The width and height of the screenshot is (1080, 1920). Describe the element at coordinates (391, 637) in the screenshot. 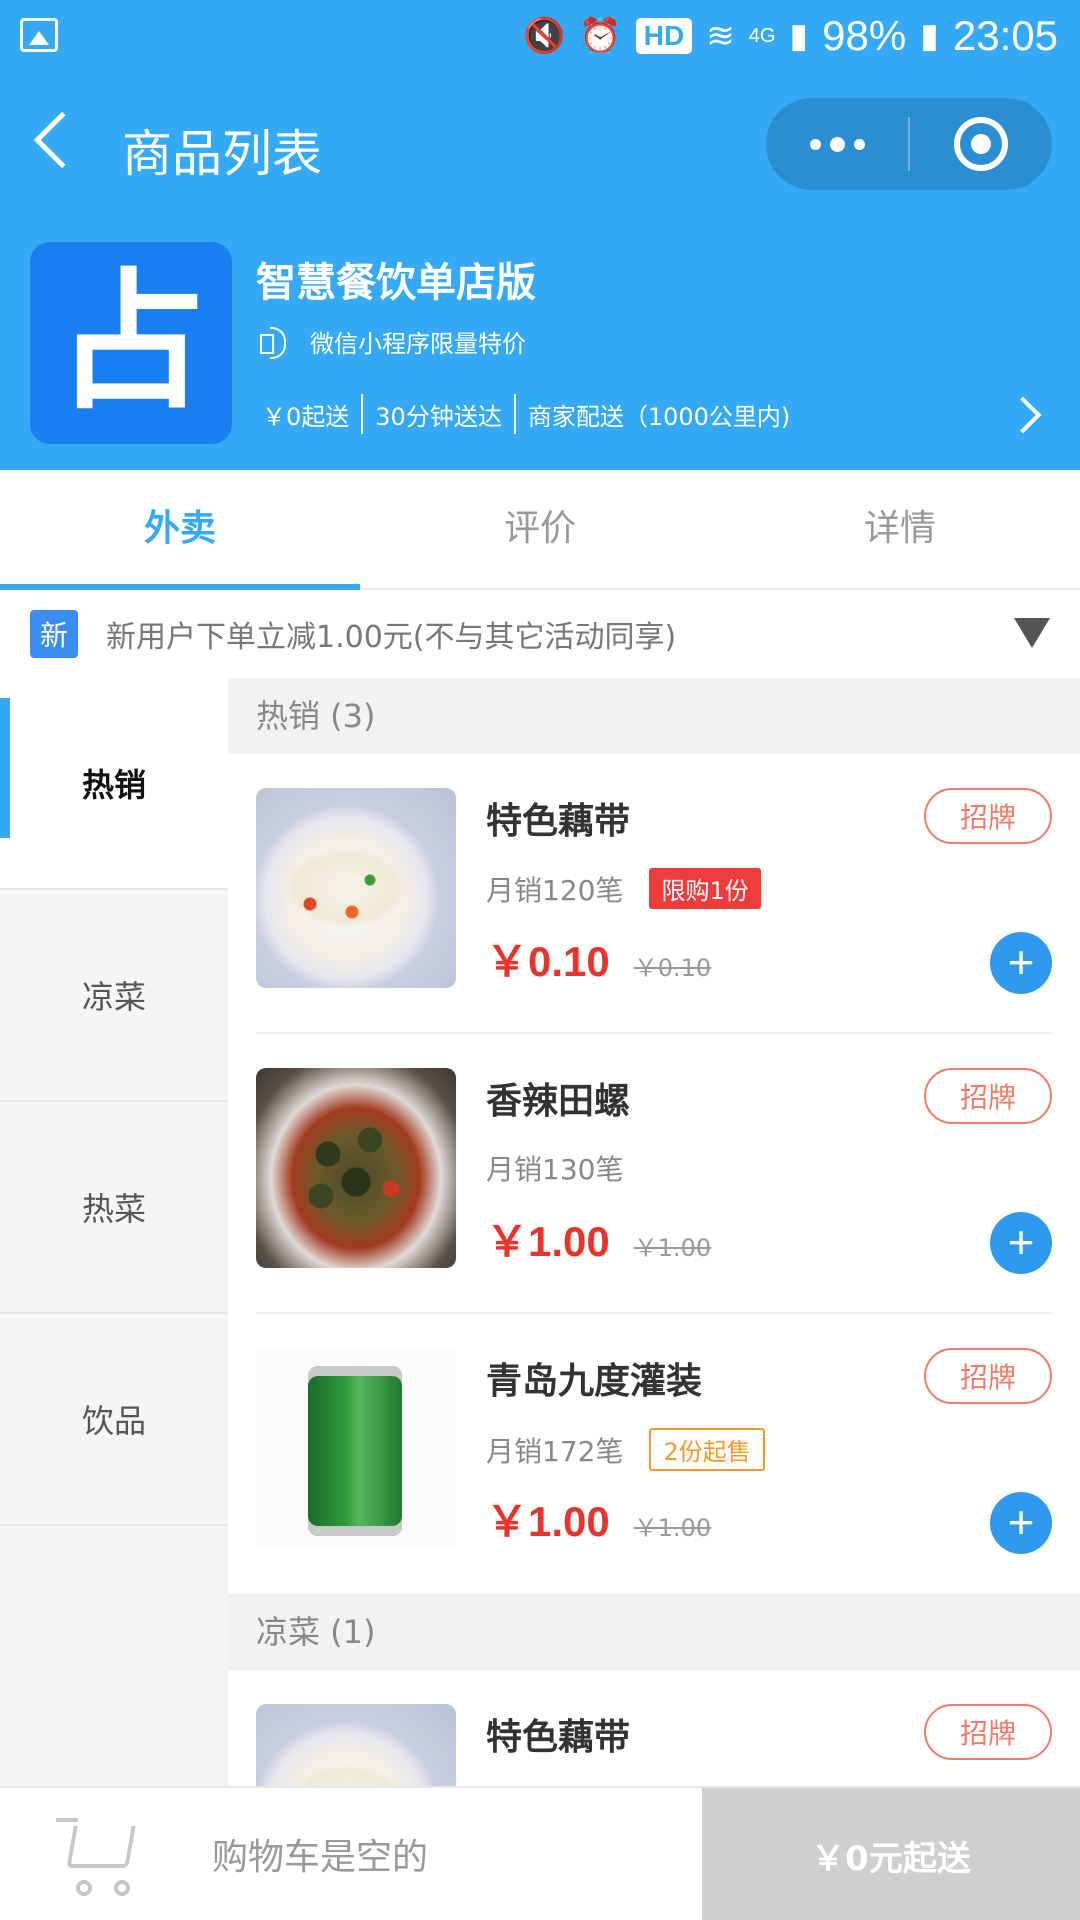

I see `promo-text: 新用户下单立减1.00元(不与其它活动同享)` at that location.